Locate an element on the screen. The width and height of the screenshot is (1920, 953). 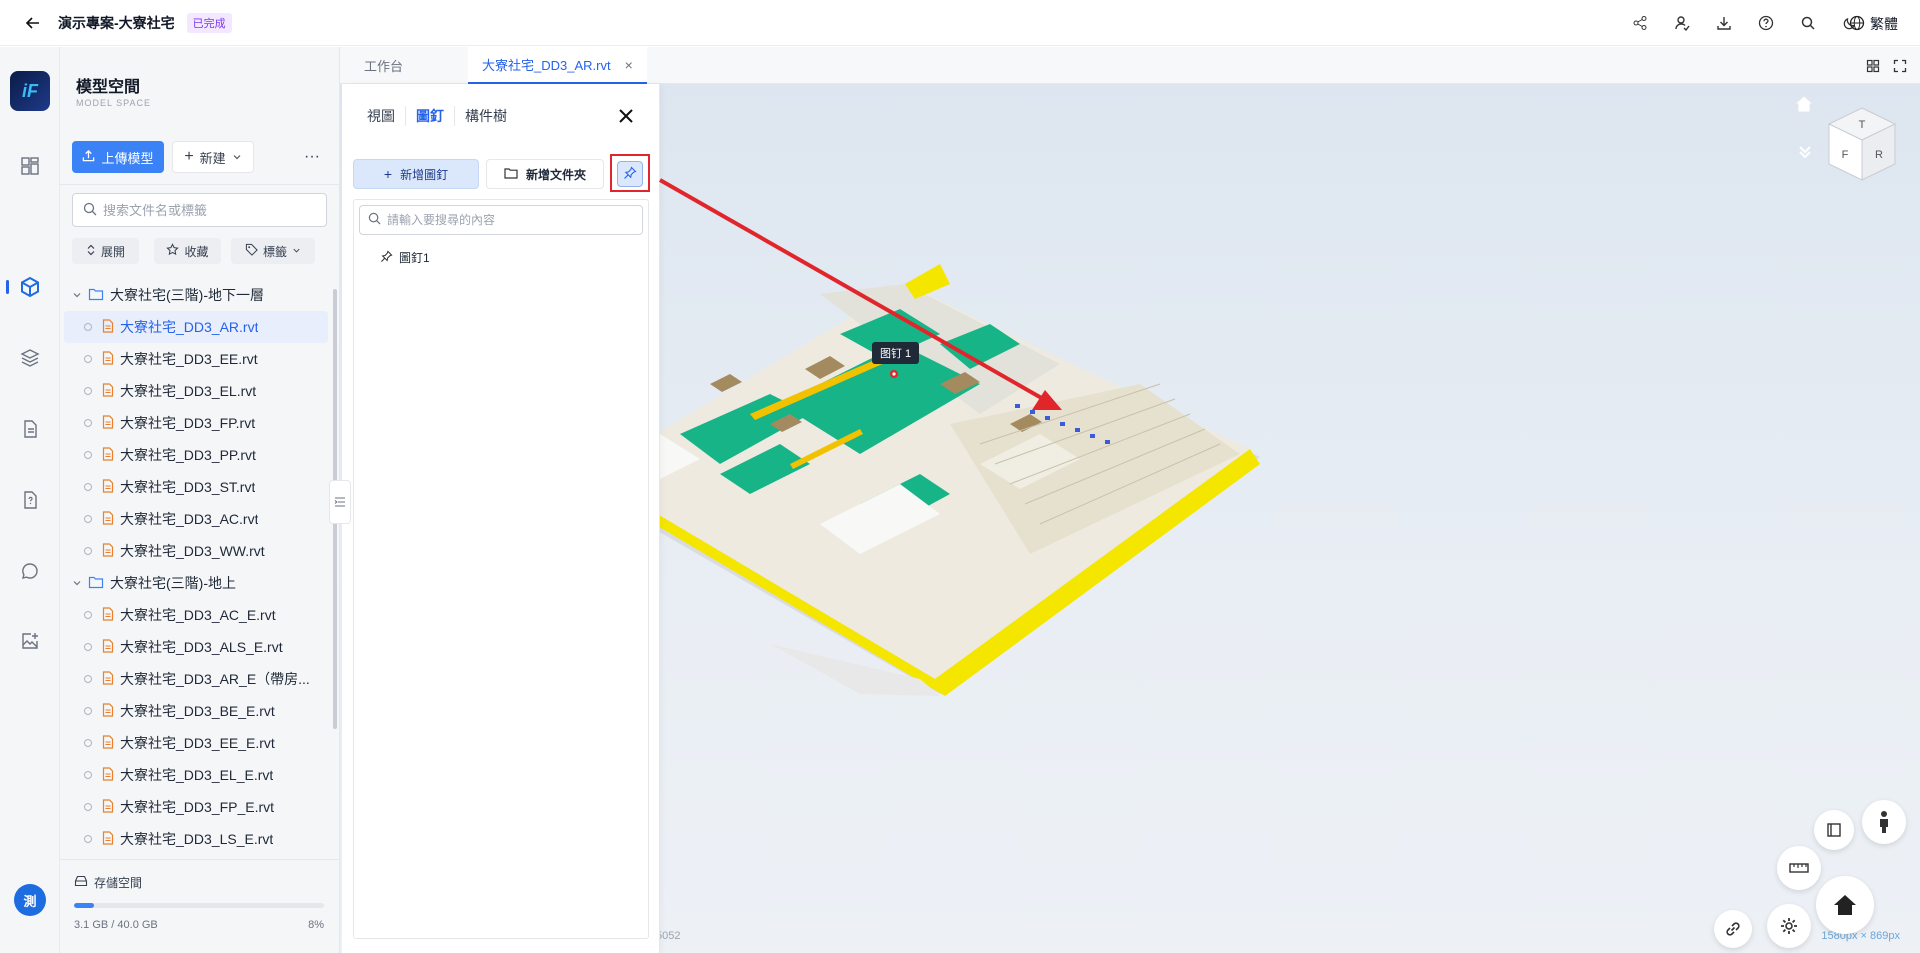
file-row: 大寮社宅_DD3_FP_E.rvt is located at coordinates (196, 807).